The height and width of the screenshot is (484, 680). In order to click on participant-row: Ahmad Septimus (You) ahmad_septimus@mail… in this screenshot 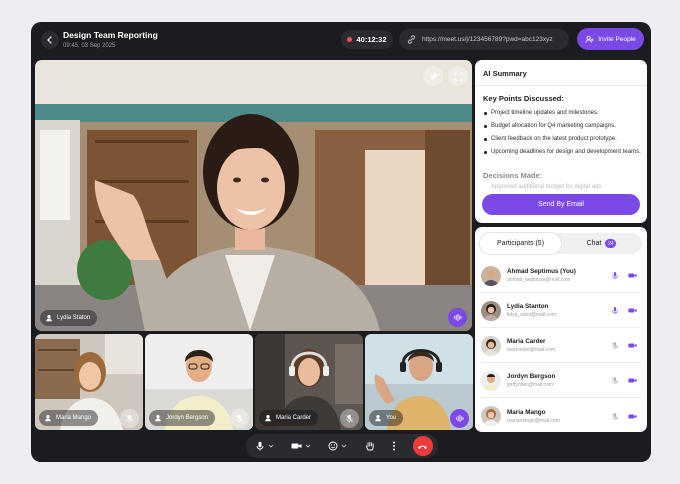, I will do `click(561, 276)`.